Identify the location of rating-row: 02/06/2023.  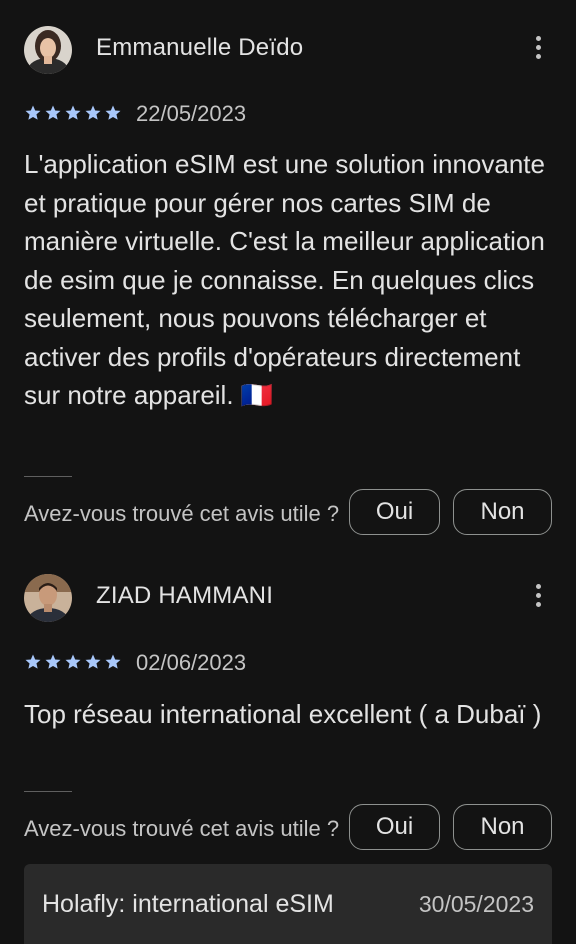
(288, 663).